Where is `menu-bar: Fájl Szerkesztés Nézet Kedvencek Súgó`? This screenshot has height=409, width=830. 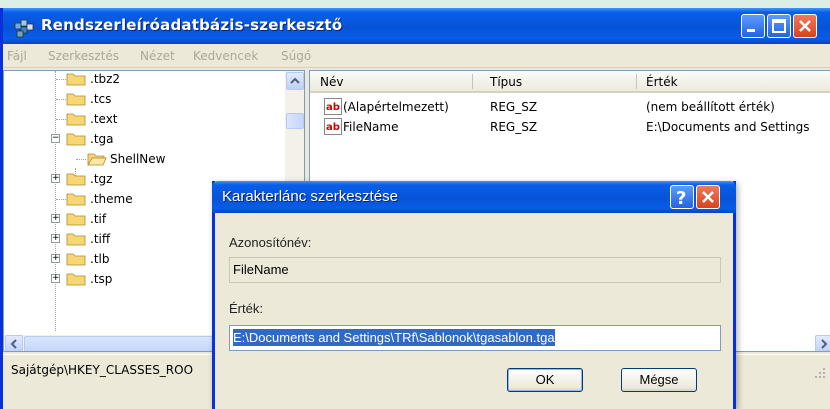 menu-bar: Fájl Szerkesztés Nézet Kedvencek Súgó is located at coordinates (416, 56).